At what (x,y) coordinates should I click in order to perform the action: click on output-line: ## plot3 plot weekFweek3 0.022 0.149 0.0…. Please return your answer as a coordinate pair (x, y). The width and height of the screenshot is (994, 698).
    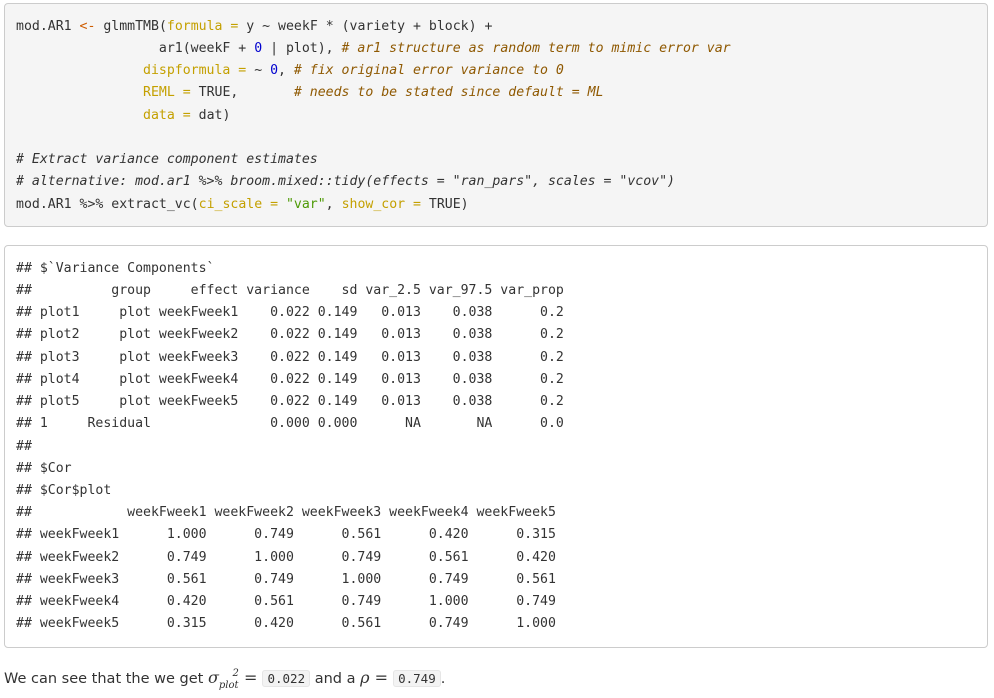
    Looking at the image, I should click on (290, 357).